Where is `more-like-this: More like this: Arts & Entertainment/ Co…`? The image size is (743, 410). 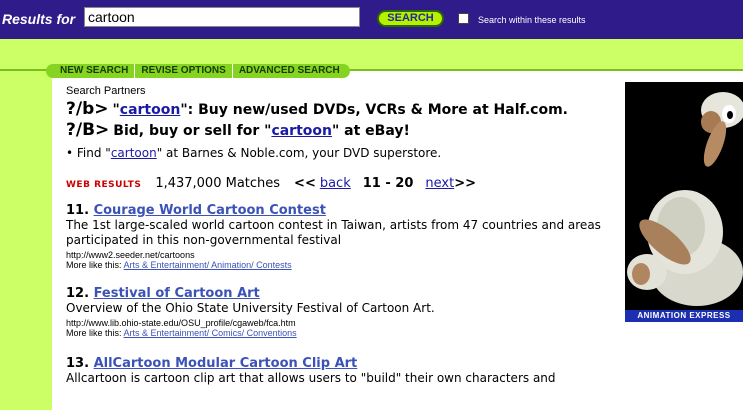 more-like-this: More like this: Arts & Entertainment/ Co… is located at coordinates (181, 333).